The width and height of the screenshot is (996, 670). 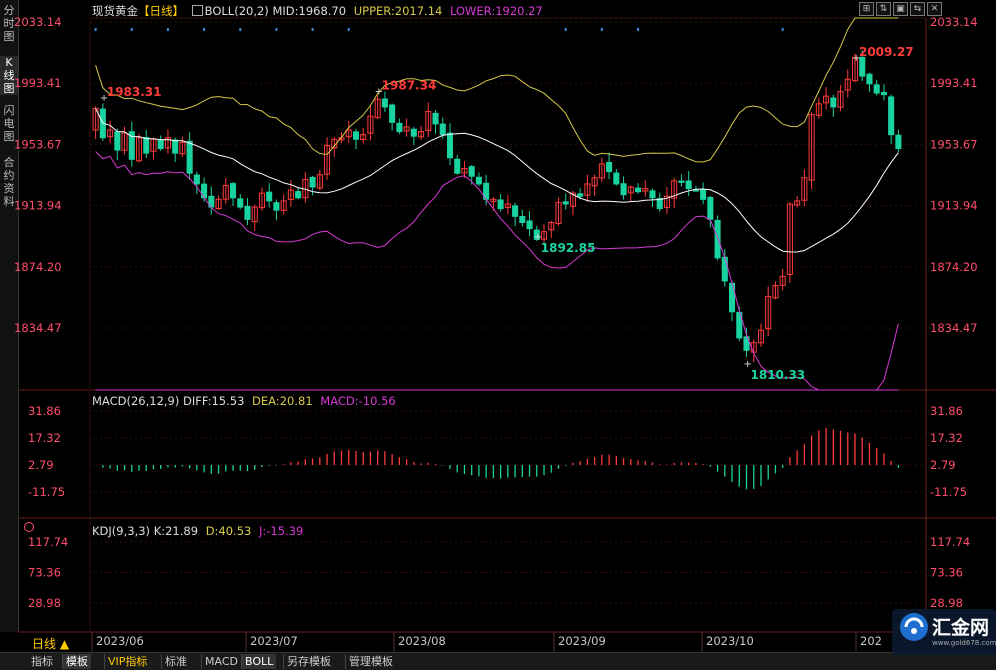 What do you see at coordinates (954, 206) in the screenshot?
I see `price-axis-right-tick: 1913.94` at bounding box center [954, 206].